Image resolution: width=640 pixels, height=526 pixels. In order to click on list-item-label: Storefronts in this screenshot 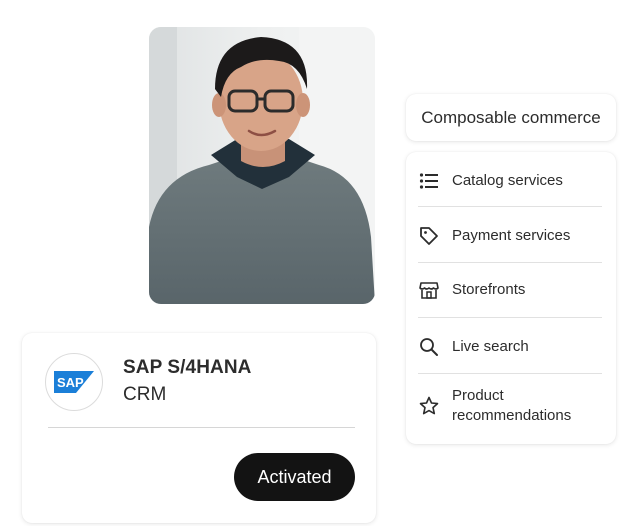, I will do `click(489, 289)`.